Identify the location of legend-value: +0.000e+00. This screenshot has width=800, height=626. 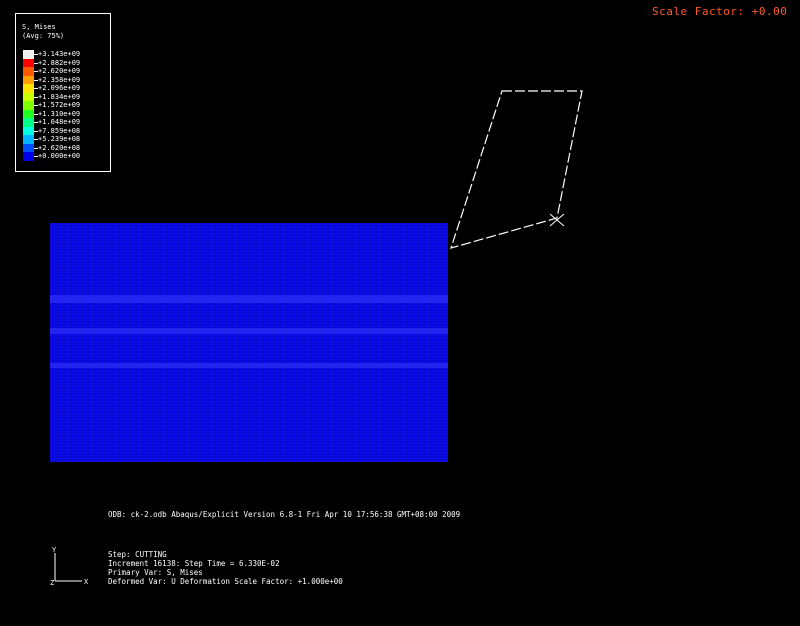
(59, 156).